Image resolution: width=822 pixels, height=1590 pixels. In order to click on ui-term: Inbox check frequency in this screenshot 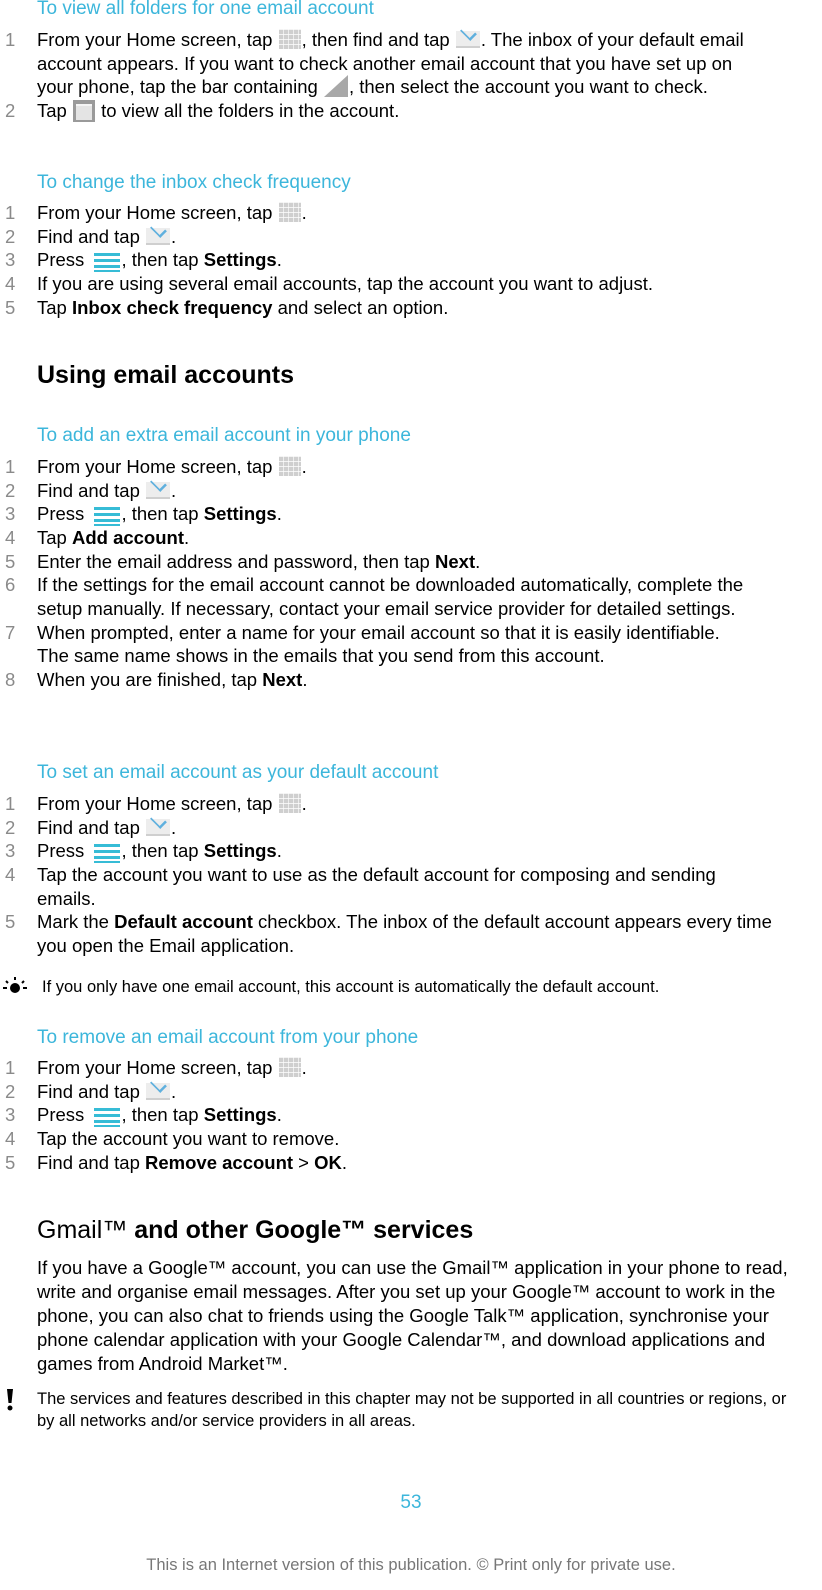, I will do `click(172, 307)`.